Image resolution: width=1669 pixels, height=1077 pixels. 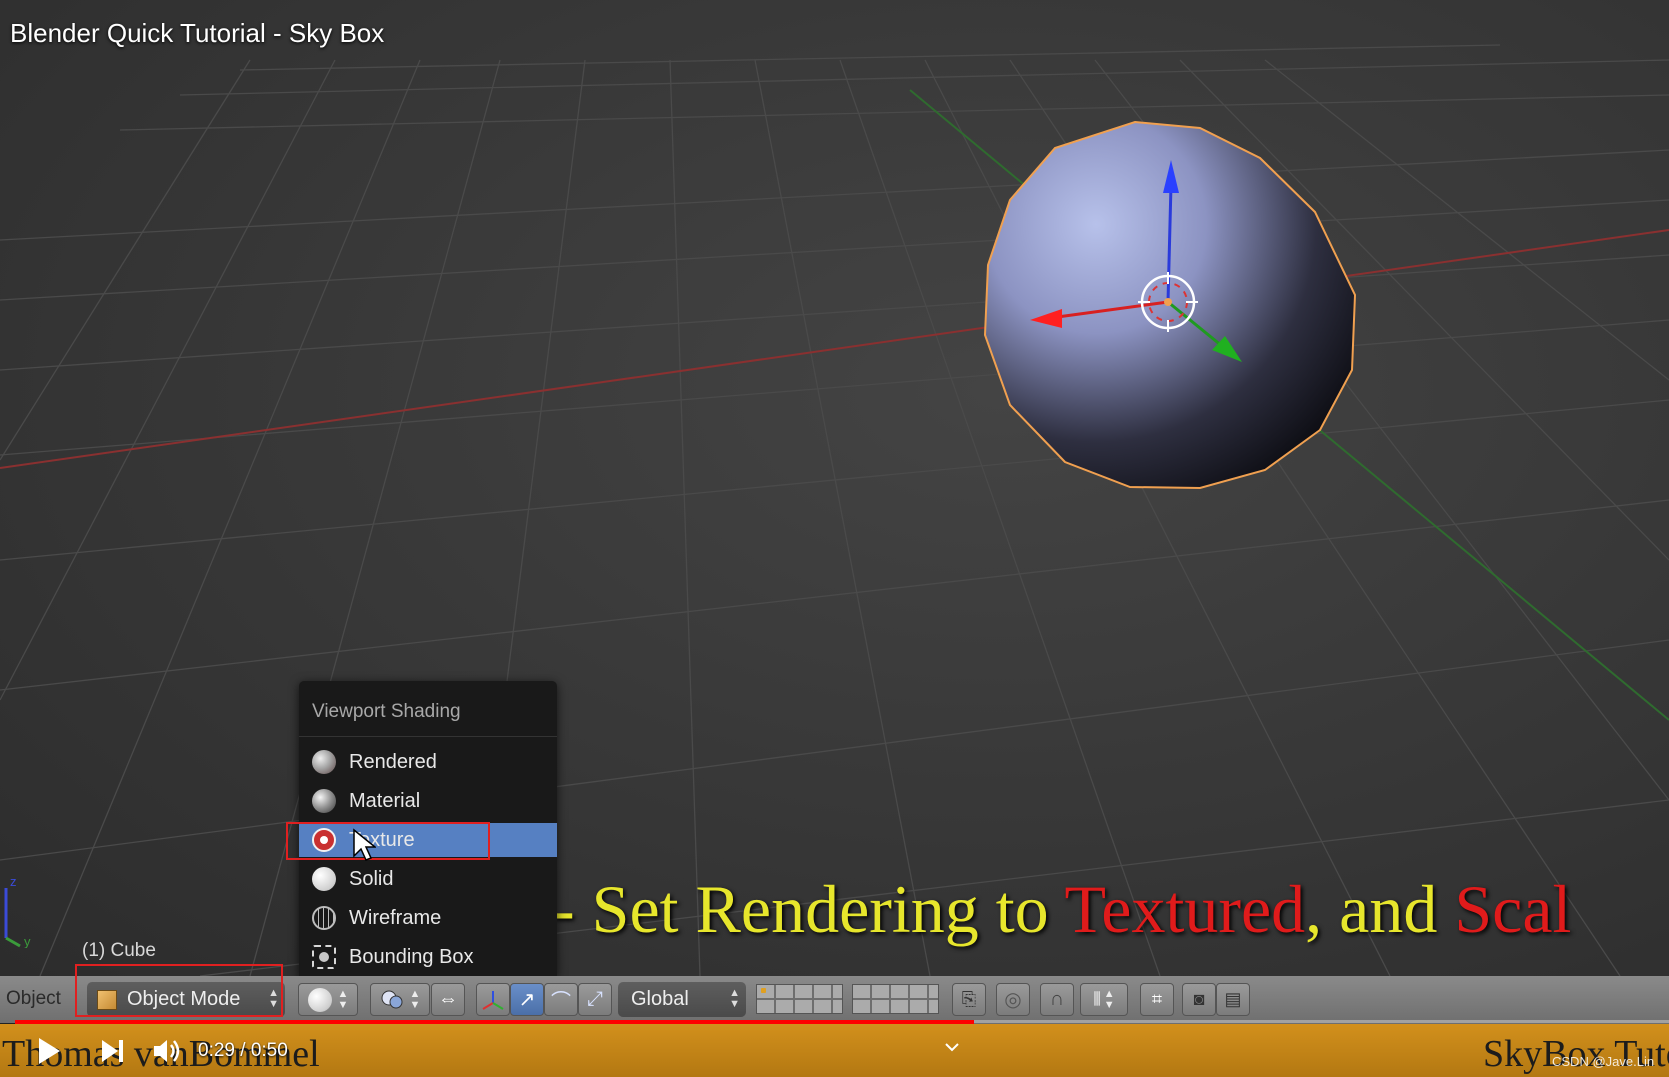 I want to click on transform-orientation-label: Global, so click(x=660, y=999).